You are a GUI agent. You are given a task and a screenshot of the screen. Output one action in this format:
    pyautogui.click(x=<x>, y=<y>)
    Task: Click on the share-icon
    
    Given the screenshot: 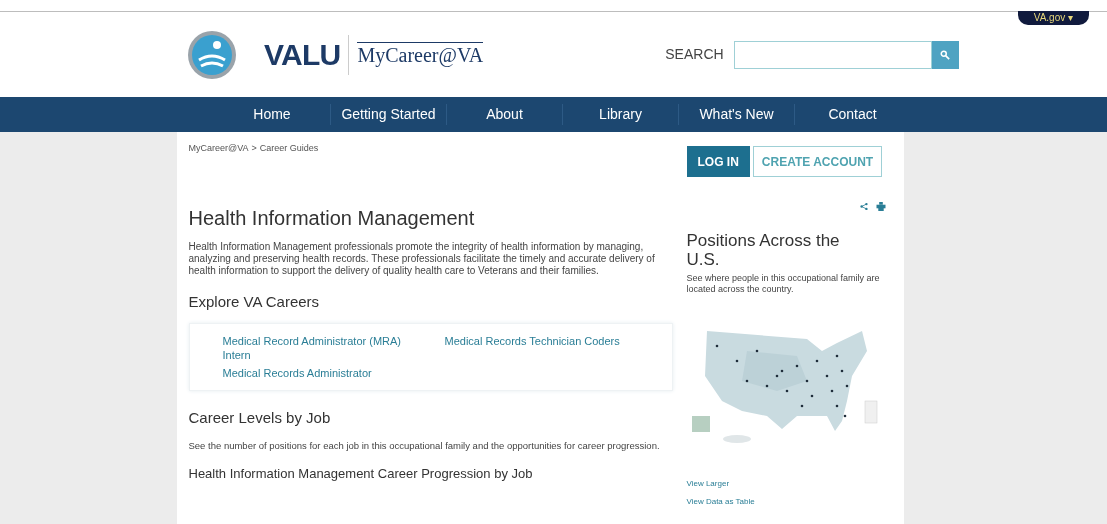 What is the action you would take?
    pyautogui.click(x=863, y=206)
    